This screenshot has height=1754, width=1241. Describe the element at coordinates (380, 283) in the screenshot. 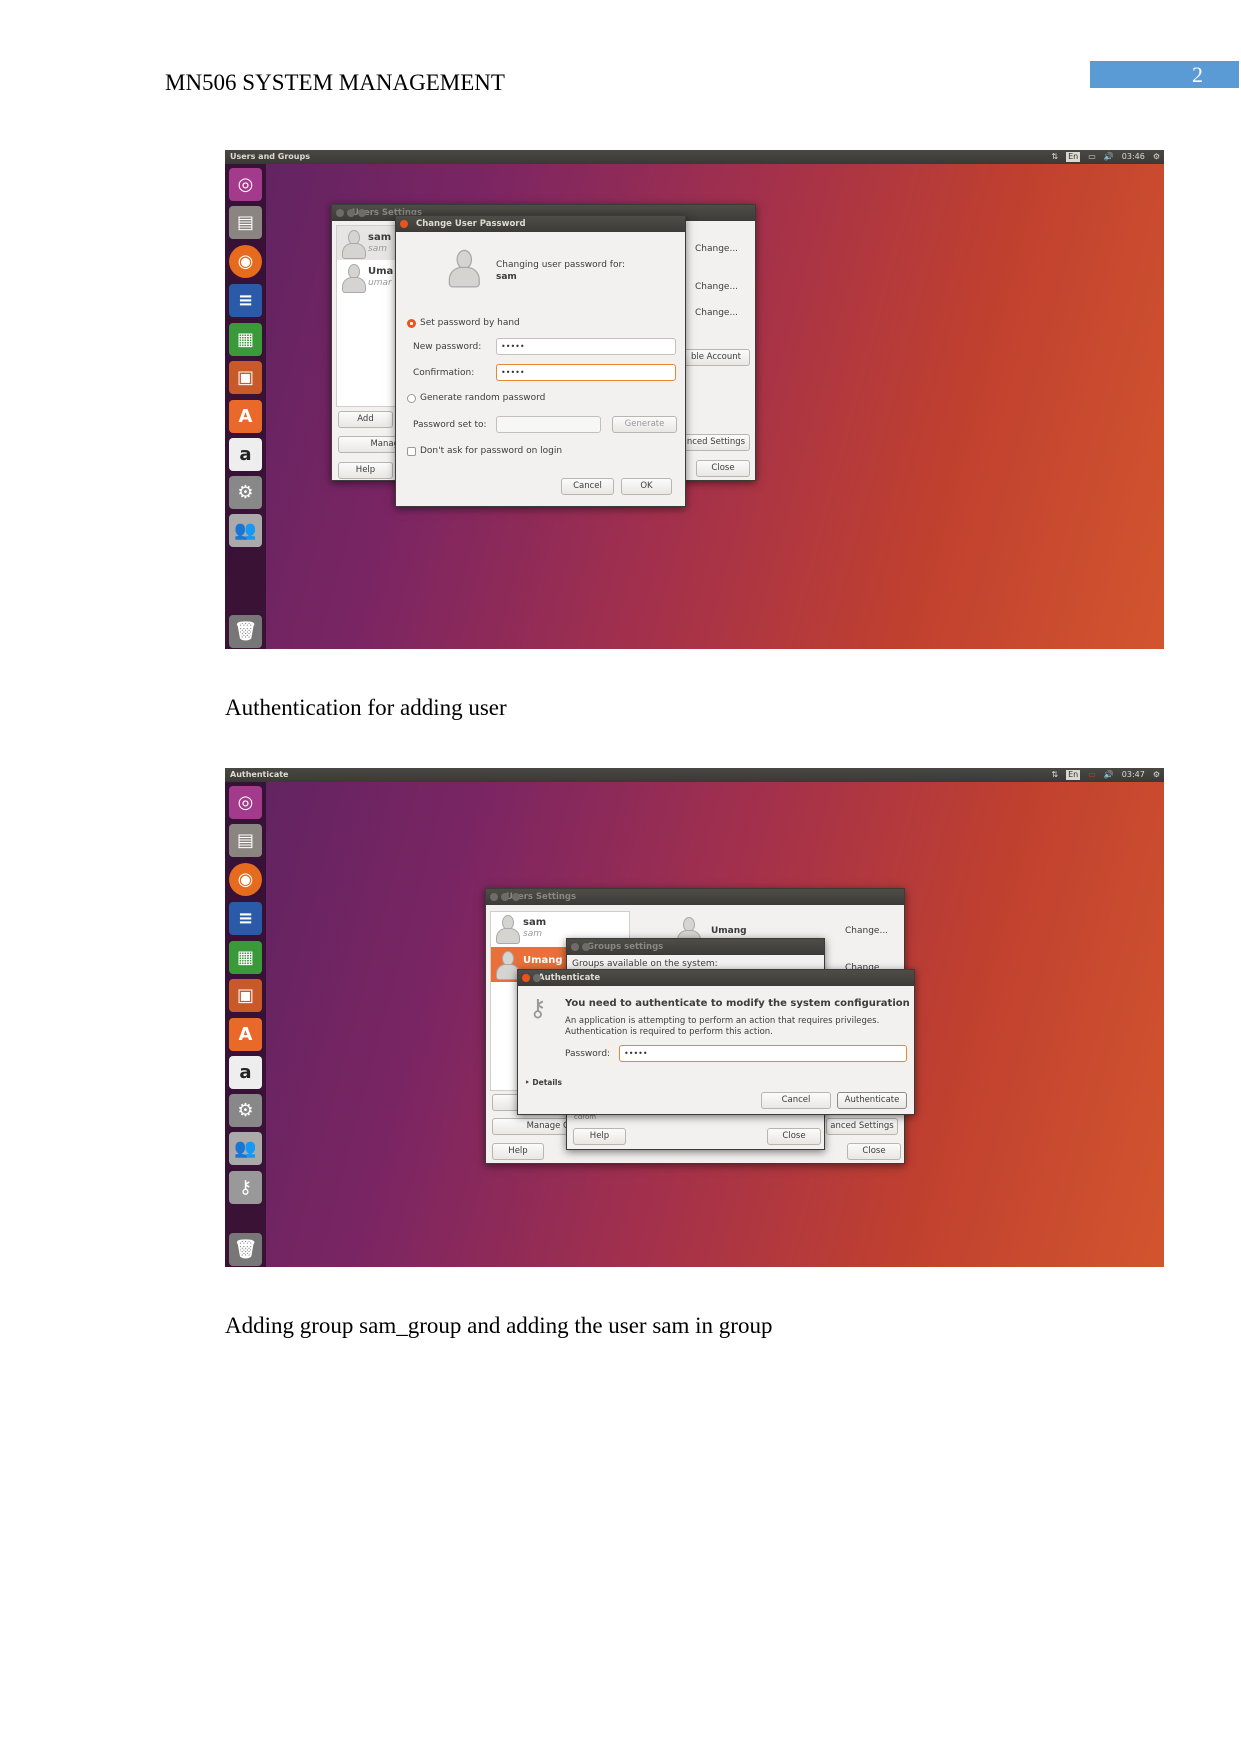

I see `user-login: umar` at that location.